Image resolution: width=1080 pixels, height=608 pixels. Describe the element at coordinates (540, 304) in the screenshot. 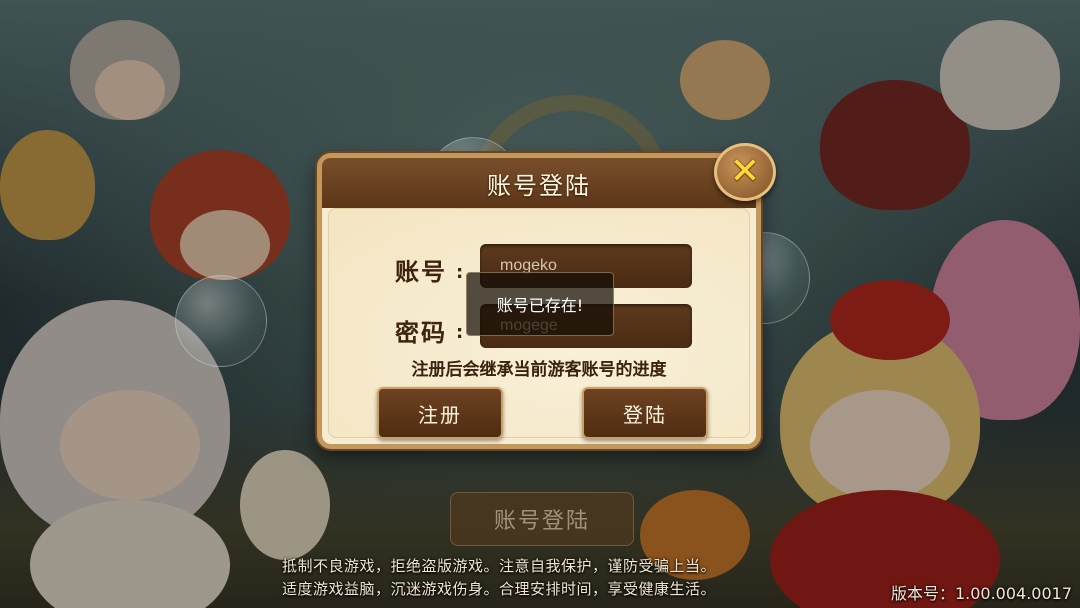

I see `toast-message: 账号已存在!` at that location.